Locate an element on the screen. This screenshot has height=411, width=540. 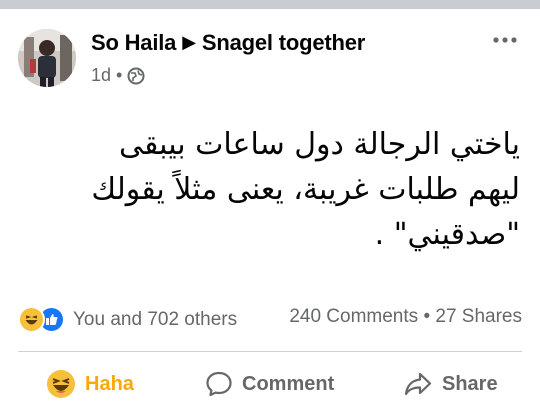
reactions-summary: You and 702 others is located at coordinates (127, 319).